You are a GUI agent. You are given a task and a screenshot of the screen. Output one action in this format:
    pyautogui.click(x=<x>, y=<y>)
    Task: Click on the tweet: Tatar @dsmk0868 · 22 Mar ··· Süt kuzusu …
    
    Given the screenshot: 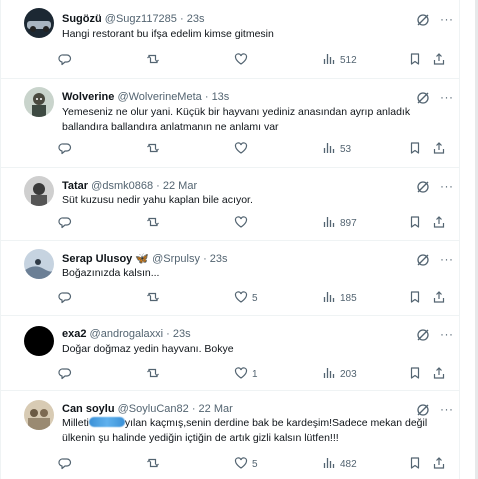 What is the action you would take?
    pyautogui.click(x=230, y=204)
    